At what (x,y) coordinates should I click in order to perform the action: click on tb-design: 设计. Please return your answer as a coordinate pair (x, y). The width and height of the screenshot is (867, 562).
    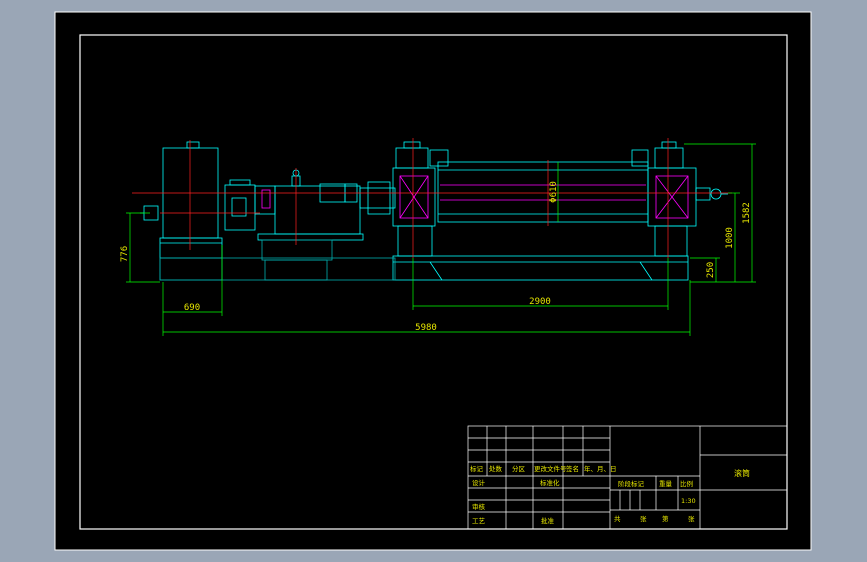
    Looking at the image, I should click on (479, 482).